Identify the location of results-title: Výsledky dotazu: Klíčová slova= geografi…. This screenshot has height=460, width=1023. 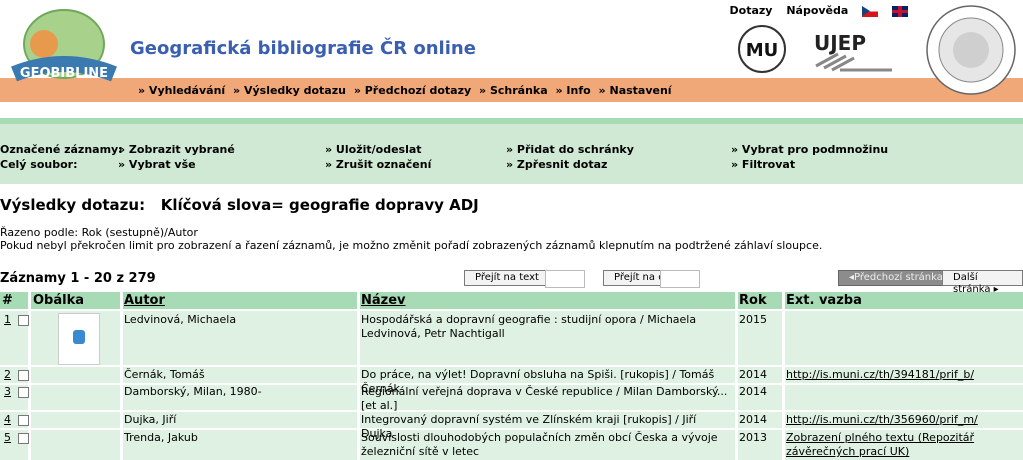
(239, 205).